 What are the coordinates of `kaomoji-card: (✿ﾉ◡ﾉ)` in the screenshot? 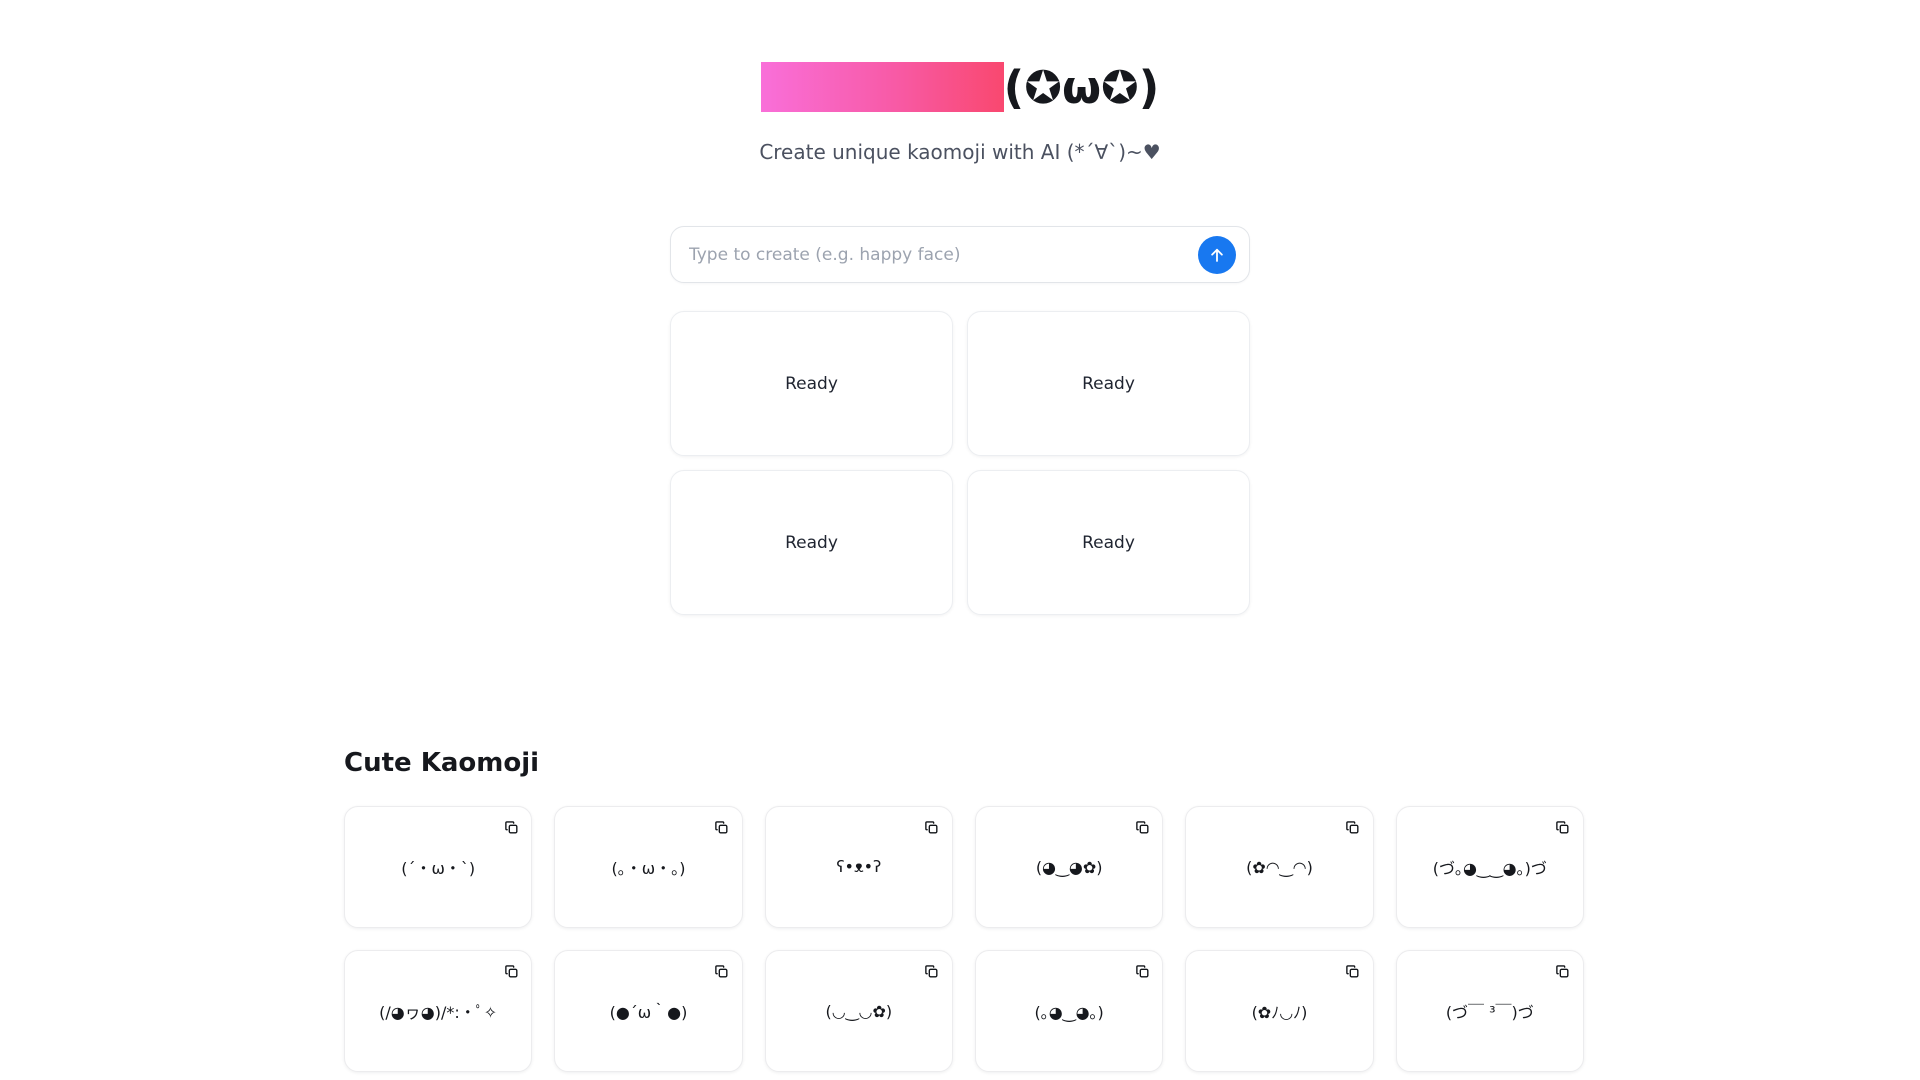 It's located at (1279, 1011).